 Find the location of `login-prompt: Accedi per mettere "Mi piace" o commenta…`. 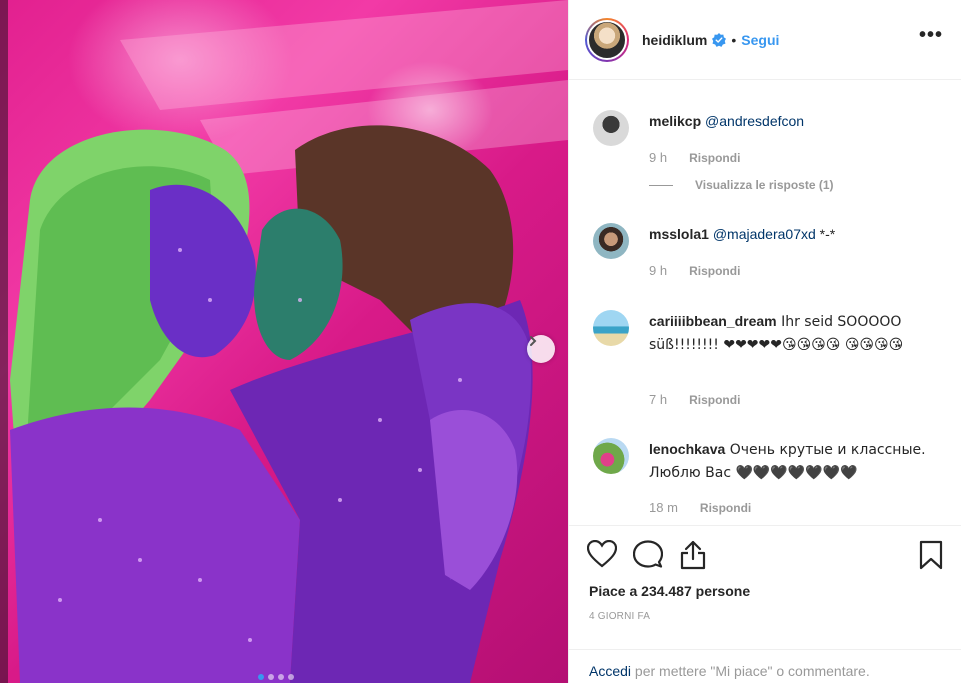

login-prompt: Accedi per mettere "Mi piace" o commenta… is located at coordinates (765, 666).